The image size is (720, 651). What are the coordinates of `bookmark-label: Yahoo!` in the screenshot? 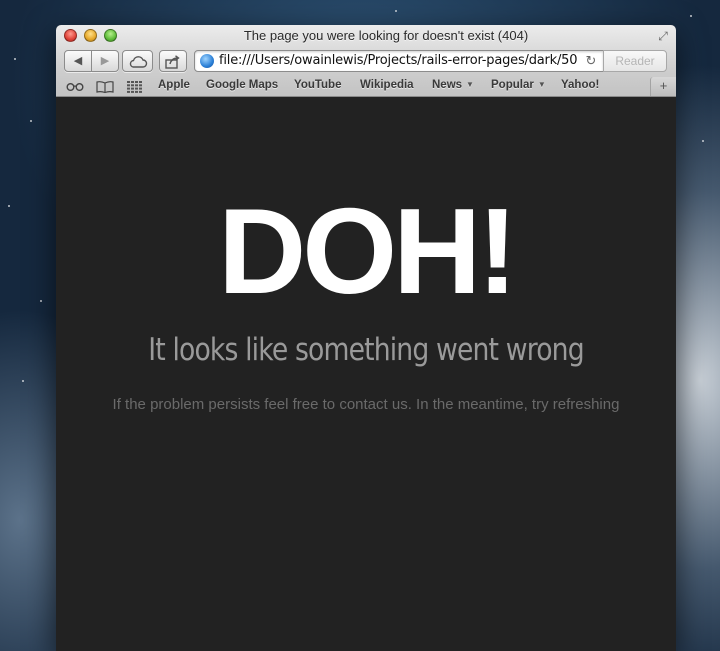 It's located at (580, 85).